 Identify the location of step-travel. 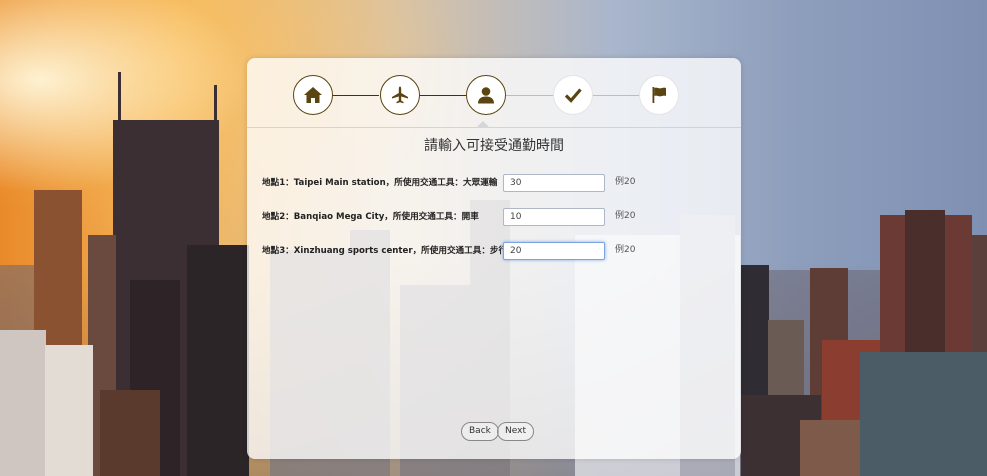
(400, 95).